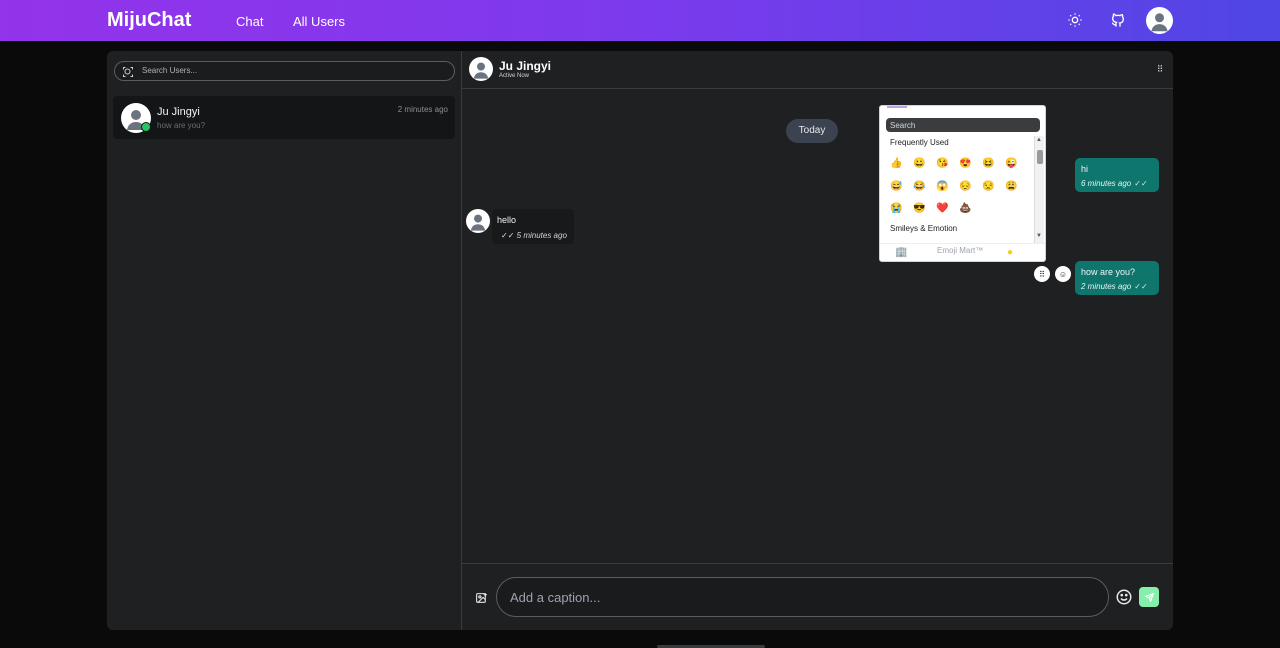 The height and width of the screenshot is (648, 1280). I want to click on online-indicator, so click(146, 127).